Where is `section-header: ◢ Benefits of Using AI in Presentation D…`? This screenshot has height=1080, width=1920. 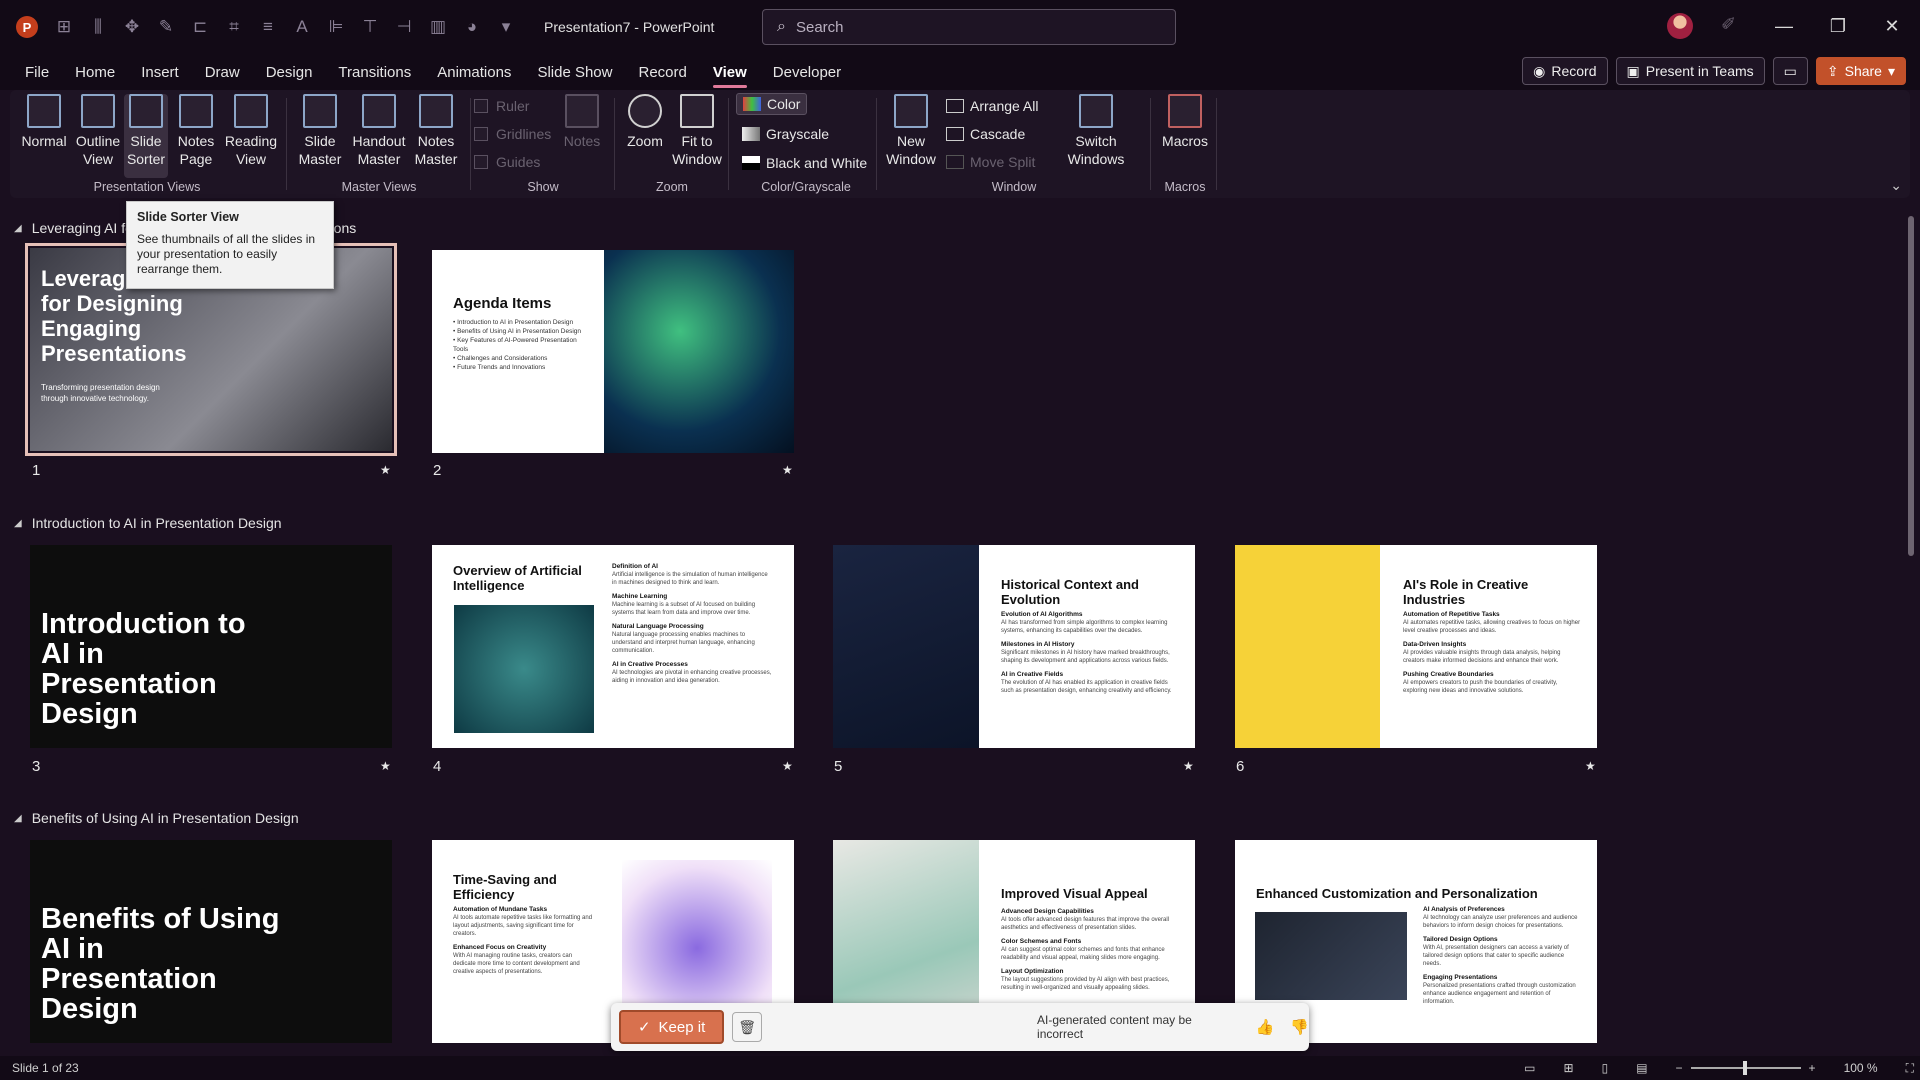 section-header: ◢ Benefits of Using AI in Presentation D… is located at coordinates (156, 818).